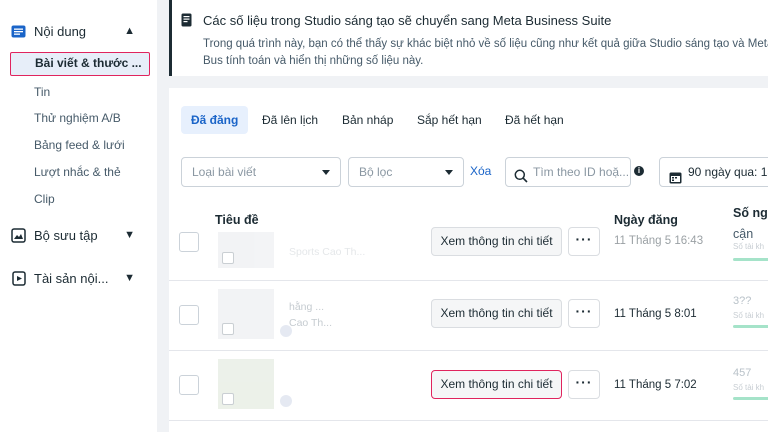 Image resolution: width=768 pixels, height=432 pixels. I want to click on content-icon, so click(18, 31).